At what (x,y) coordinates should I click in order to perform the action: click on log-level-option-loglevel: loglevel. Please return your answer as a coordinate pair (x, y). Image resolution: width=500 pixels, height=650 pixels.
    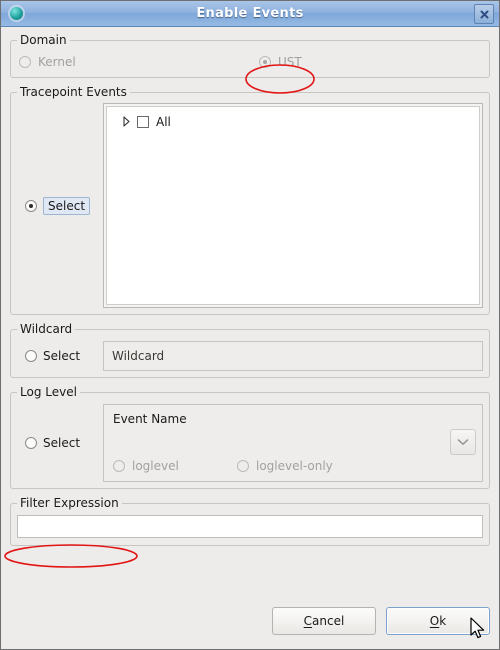
    Looking at the image, I should click on (175, 466).